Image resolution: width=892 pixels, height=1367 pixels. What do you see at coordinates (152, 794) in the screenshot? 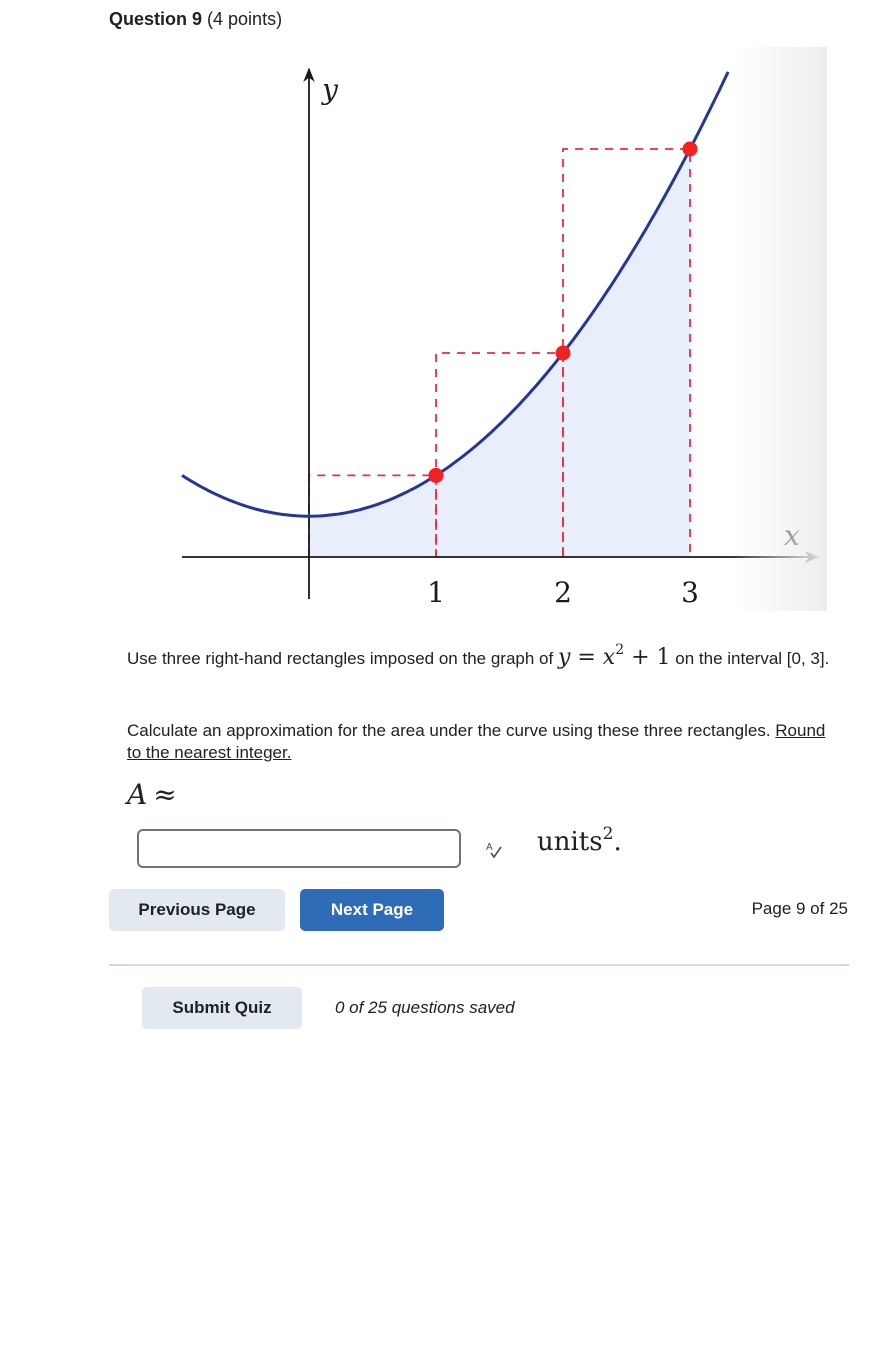
I see `area-approx-label: A ≈` at bounding box center [152, 794].